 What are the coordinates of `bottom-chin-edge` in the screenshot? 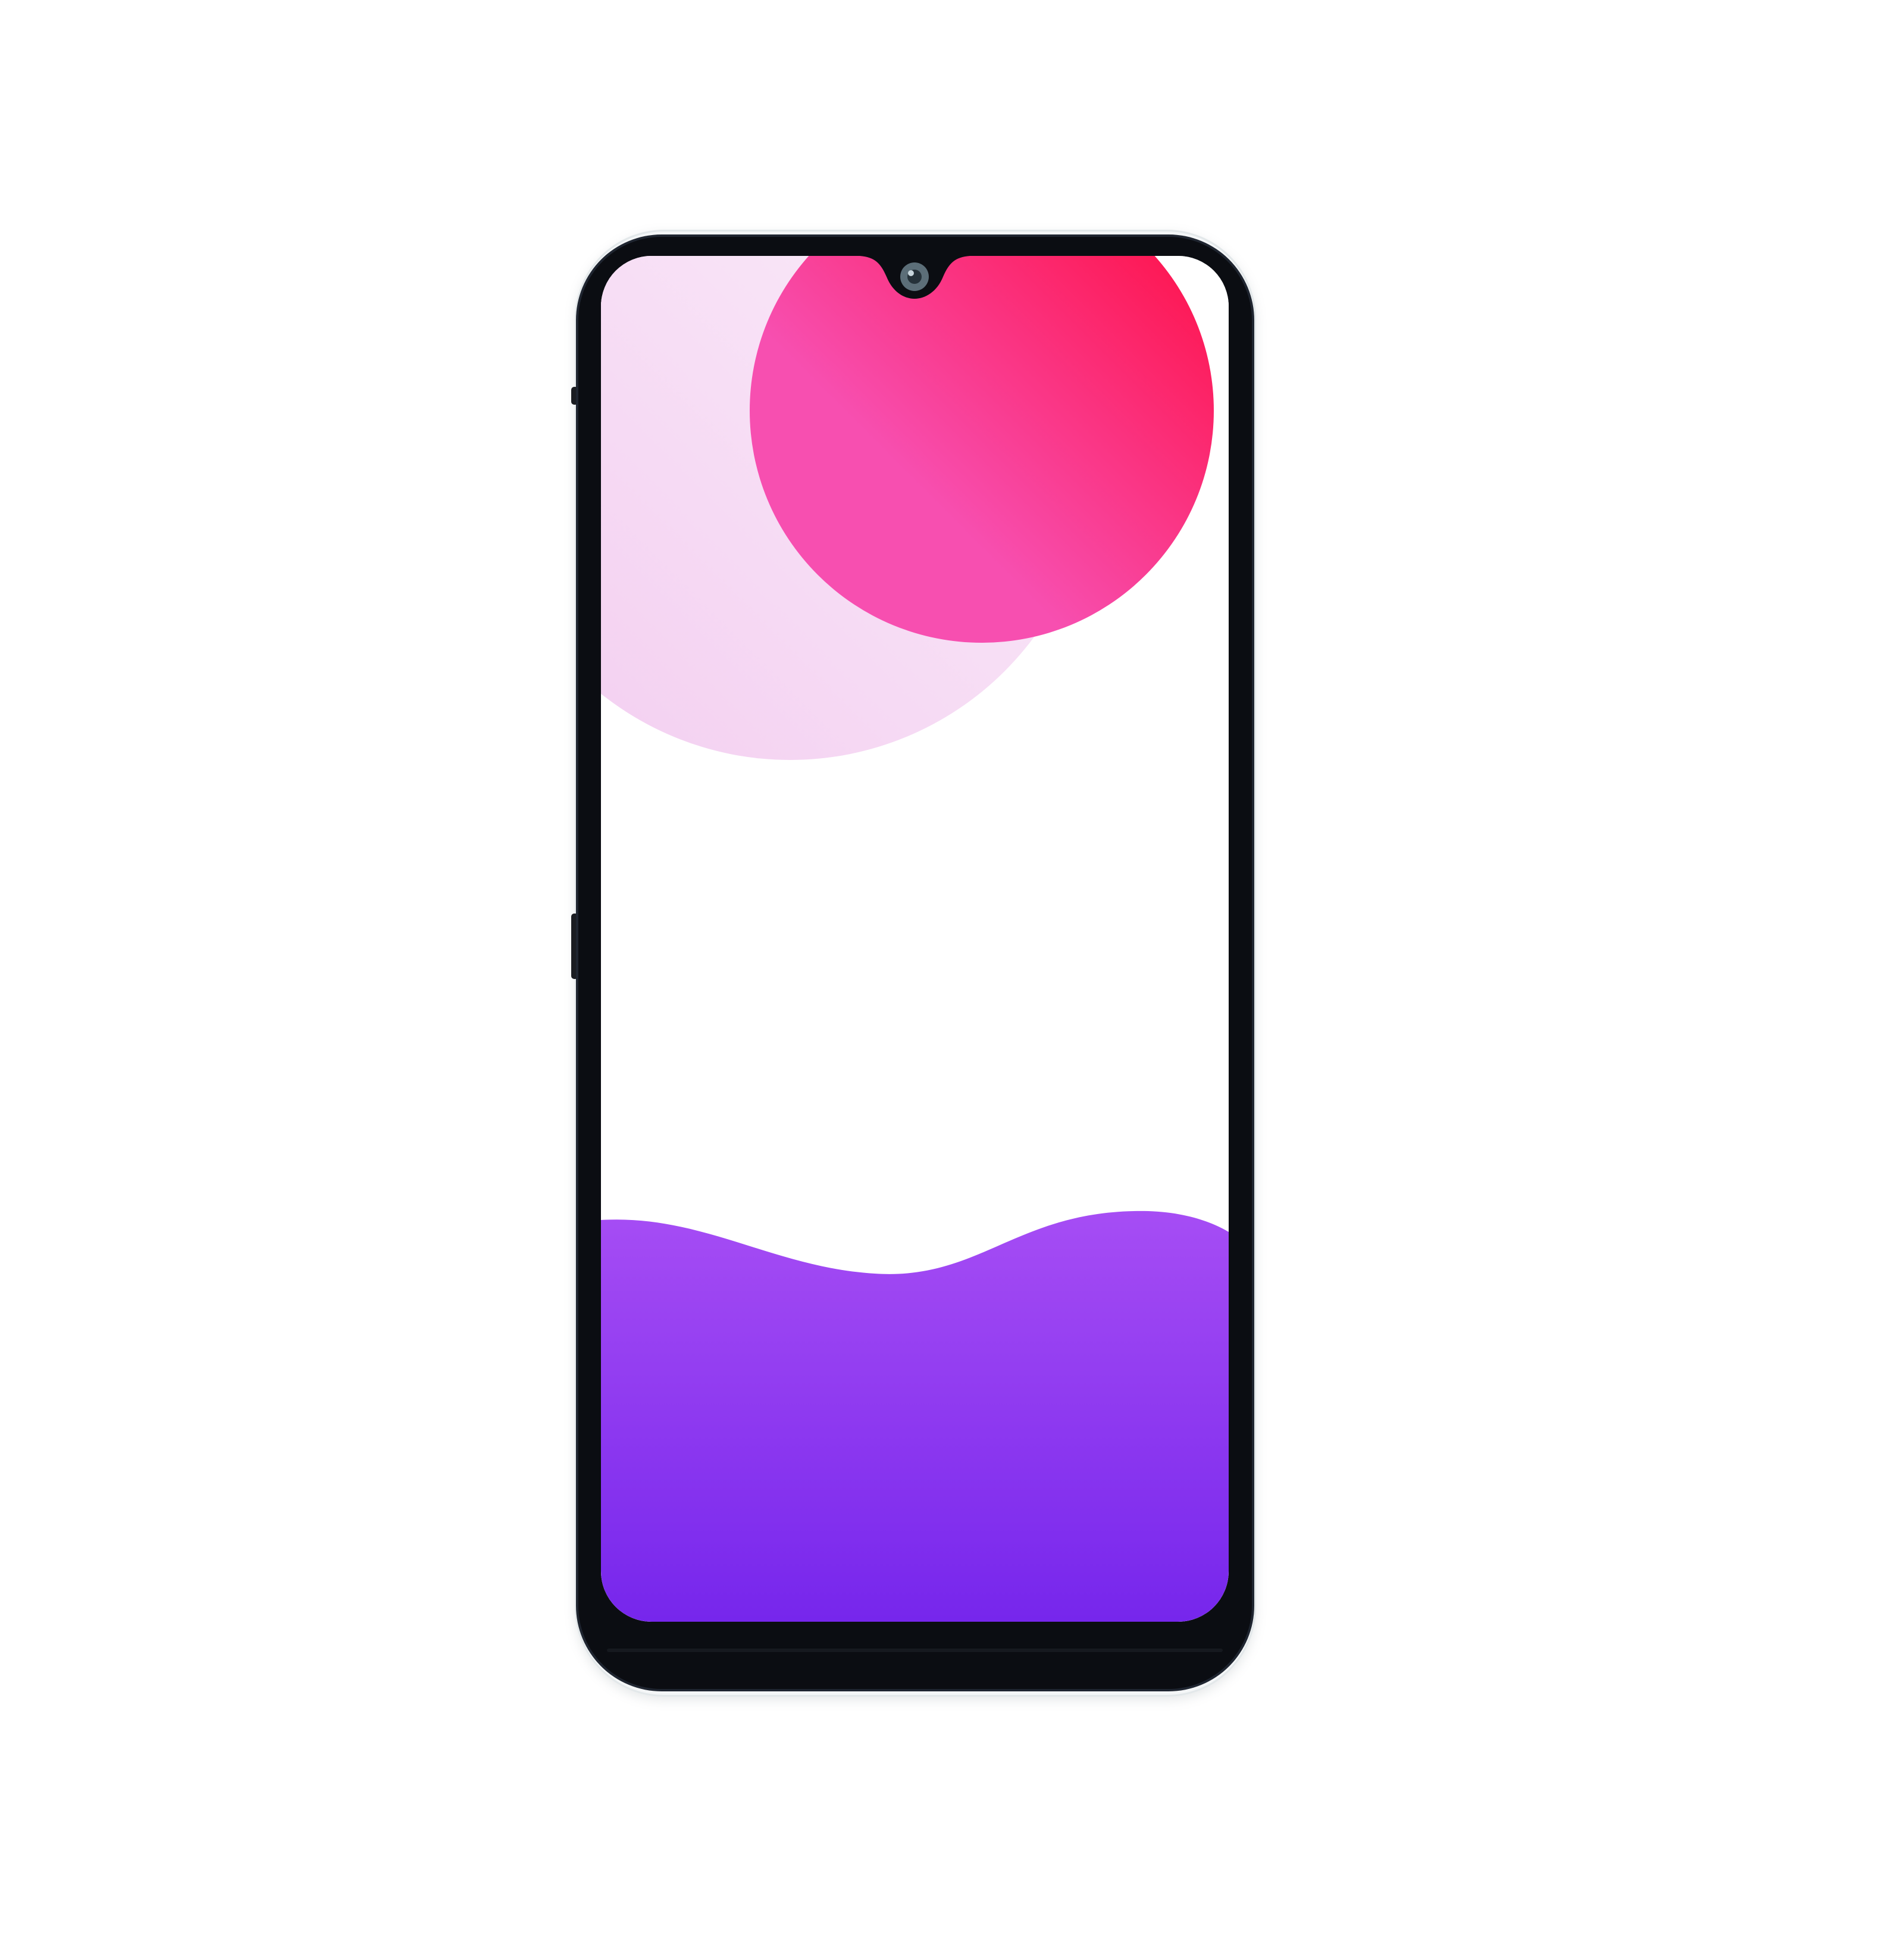 It's located at (915, 1650).